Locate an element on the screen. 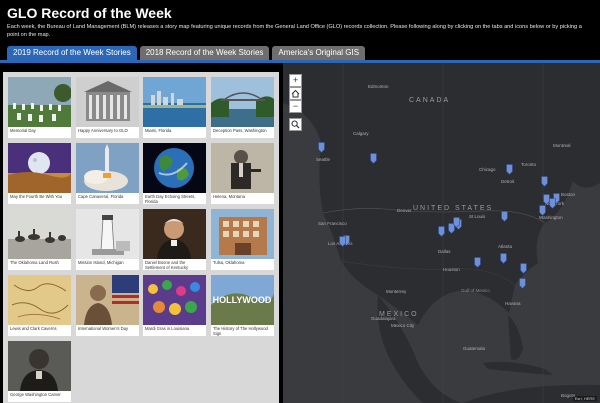 Image resolution: width=600 pixels, height=403 pixels. label-guadalajara: Guadalajara is located at coordinates (383, 318).